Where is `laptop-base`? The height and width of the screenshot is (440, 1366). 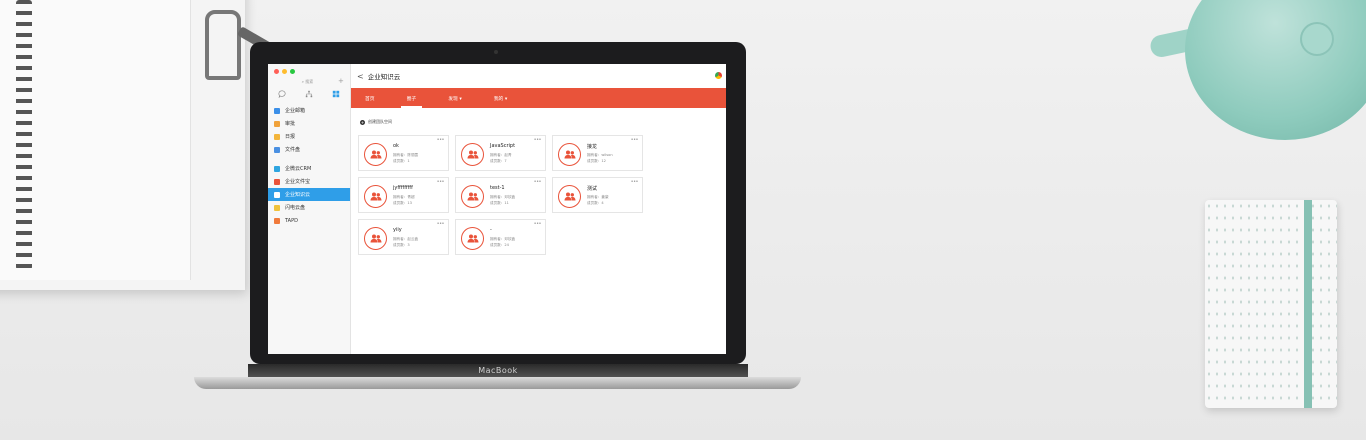 laptop-base is located at coordinates (497, 383).